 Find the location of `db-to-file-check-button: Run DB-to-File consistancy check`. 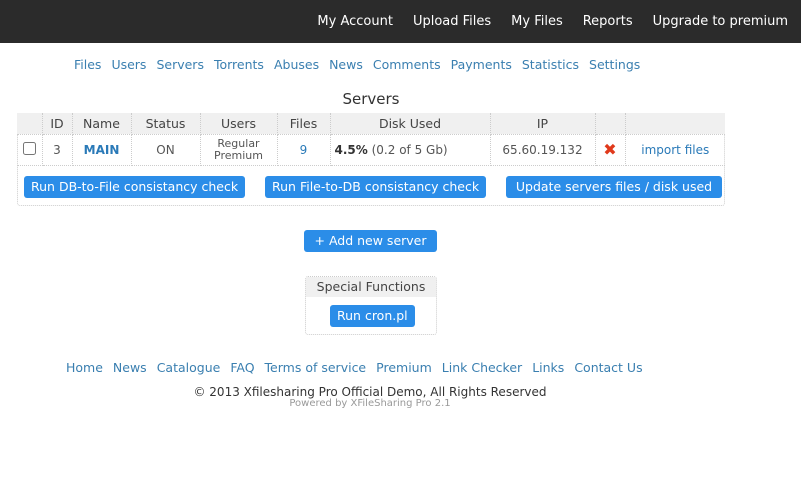

db-to-file-check-button: Run DB-to-File consistancy check is located at coordinates (135, 187).